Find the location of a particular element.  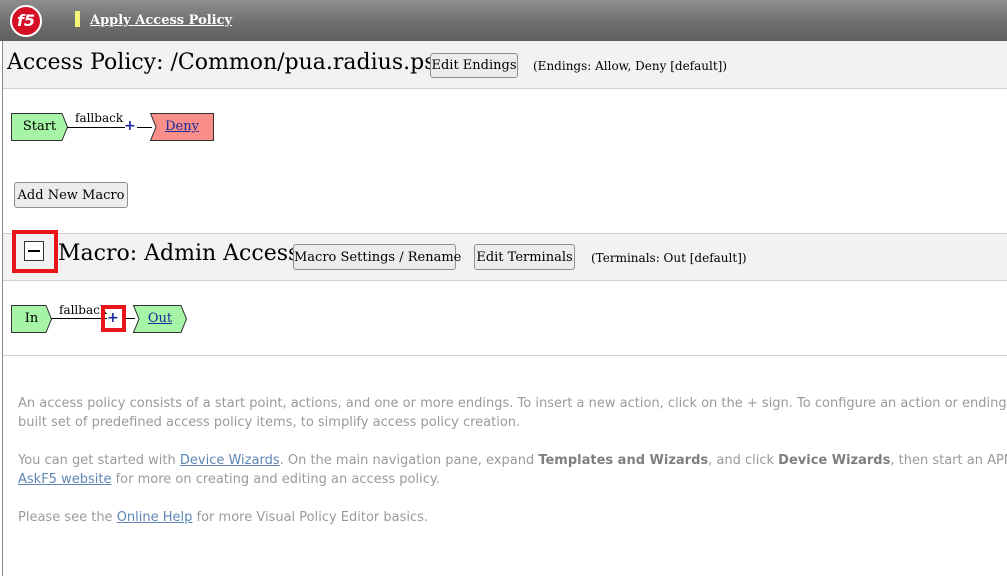

macro-branch-line is located at coordinates (79, 318).